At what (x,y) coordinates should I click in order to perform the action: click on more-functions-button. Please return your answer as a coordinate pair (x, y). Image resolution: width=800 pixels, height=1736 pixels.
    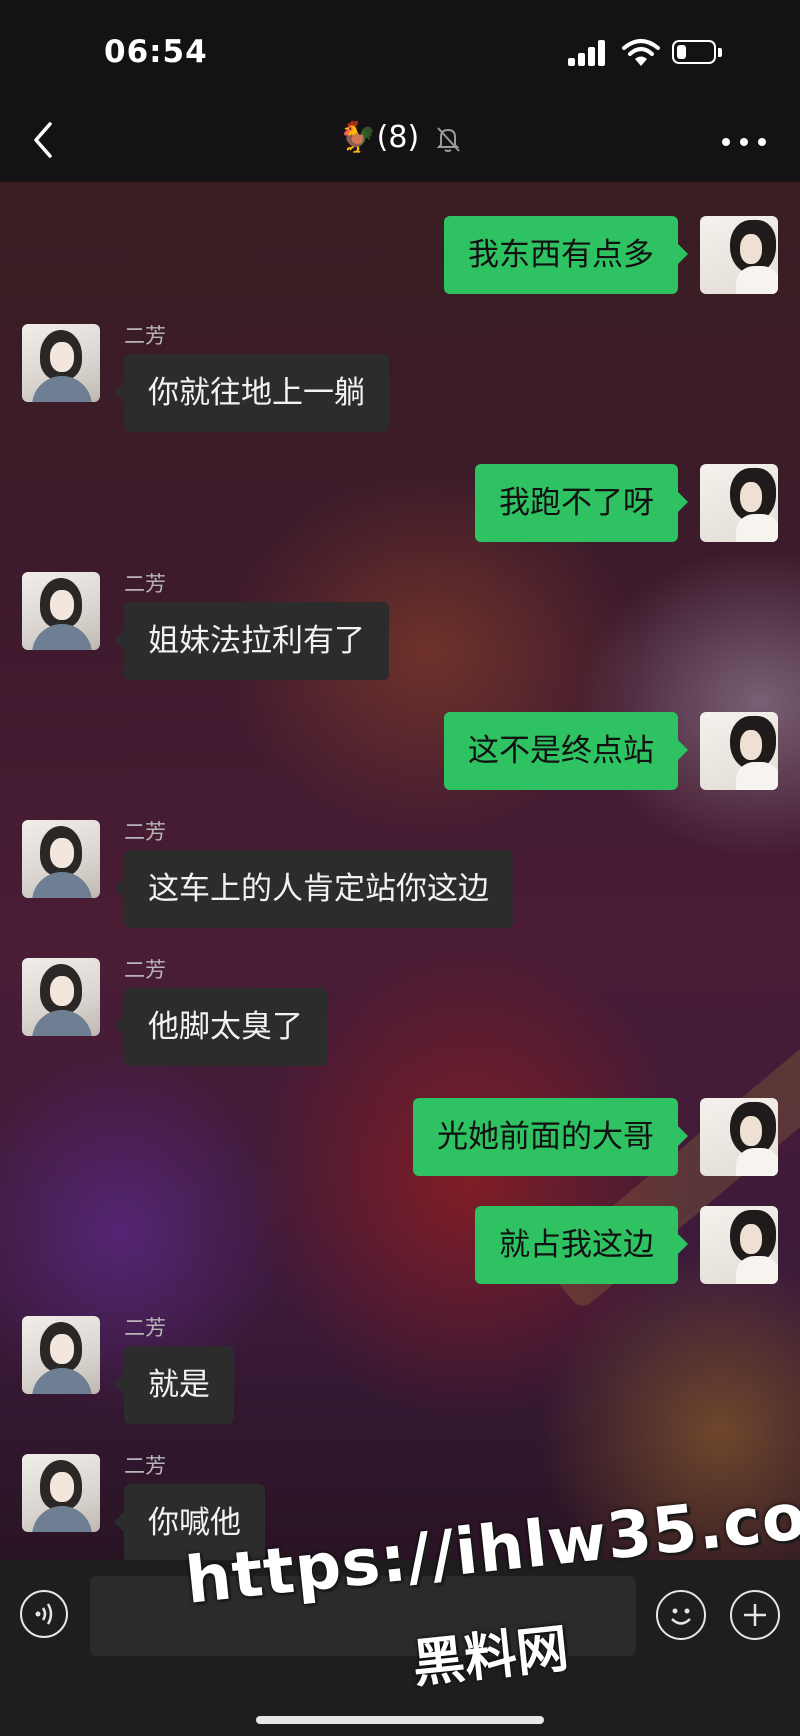
    Looking at the image, I should click on (755, 1615).